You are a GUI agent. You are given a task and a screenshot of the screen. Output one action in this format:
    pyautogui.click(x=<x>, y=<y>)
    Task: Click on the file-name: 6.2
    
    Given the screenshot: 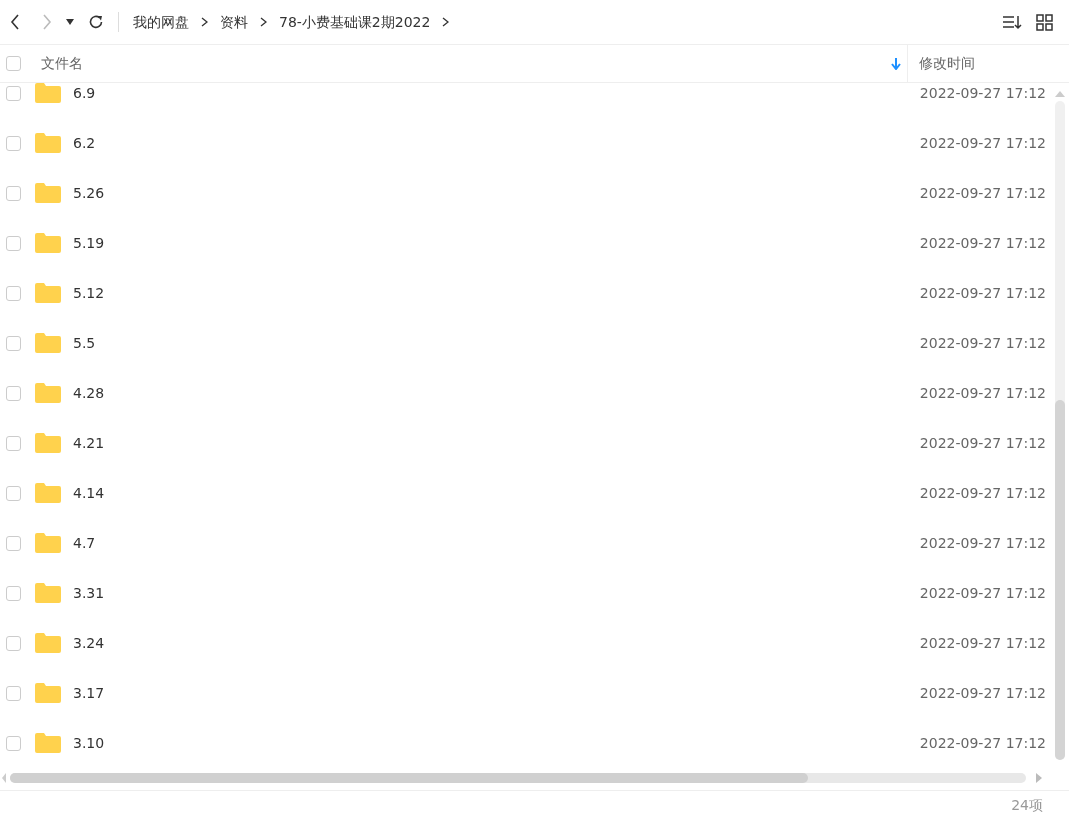 What is the action you would take?
    pyautogui.click(x=84, y=143)
    